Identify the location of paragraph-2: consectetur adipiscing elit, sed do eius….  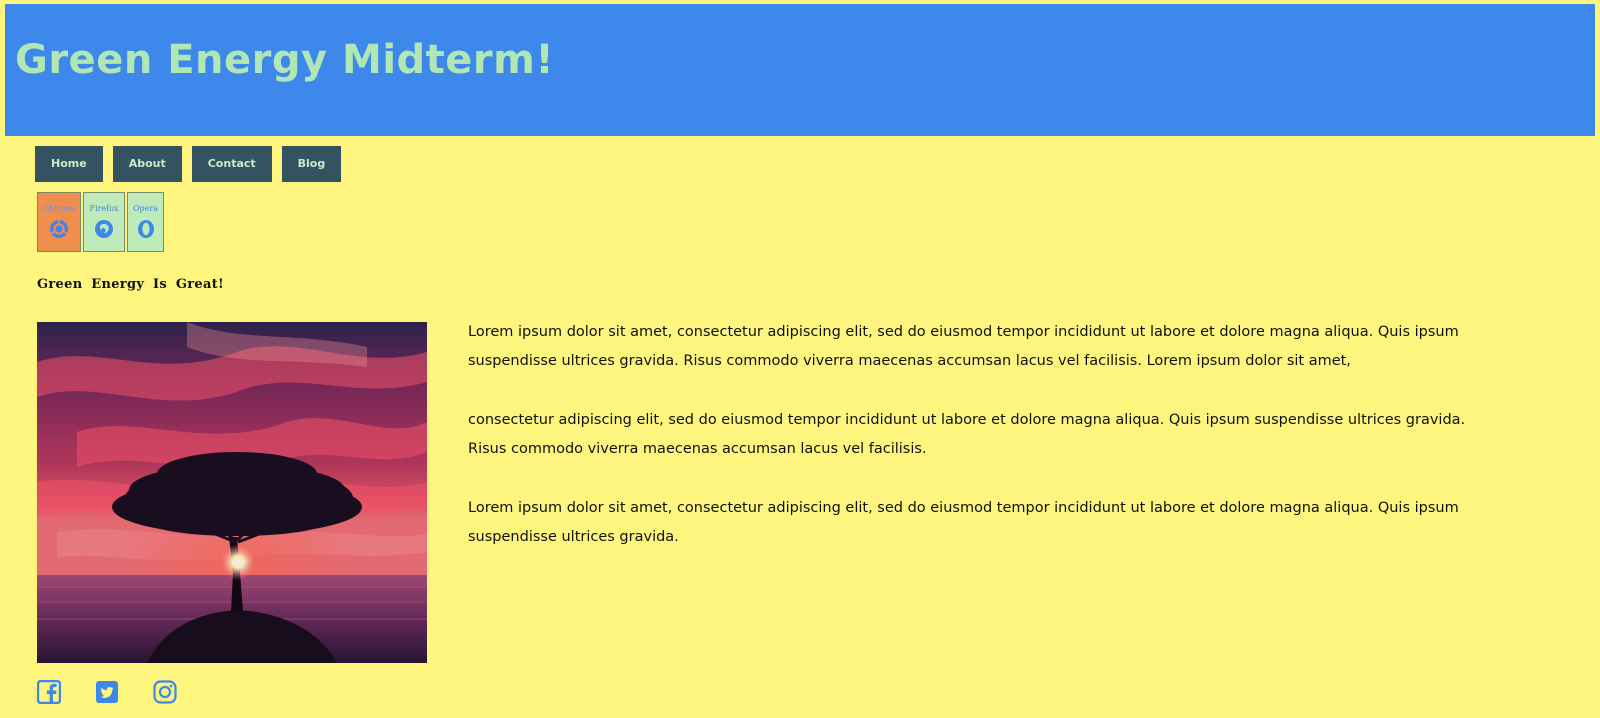
(967, 434).